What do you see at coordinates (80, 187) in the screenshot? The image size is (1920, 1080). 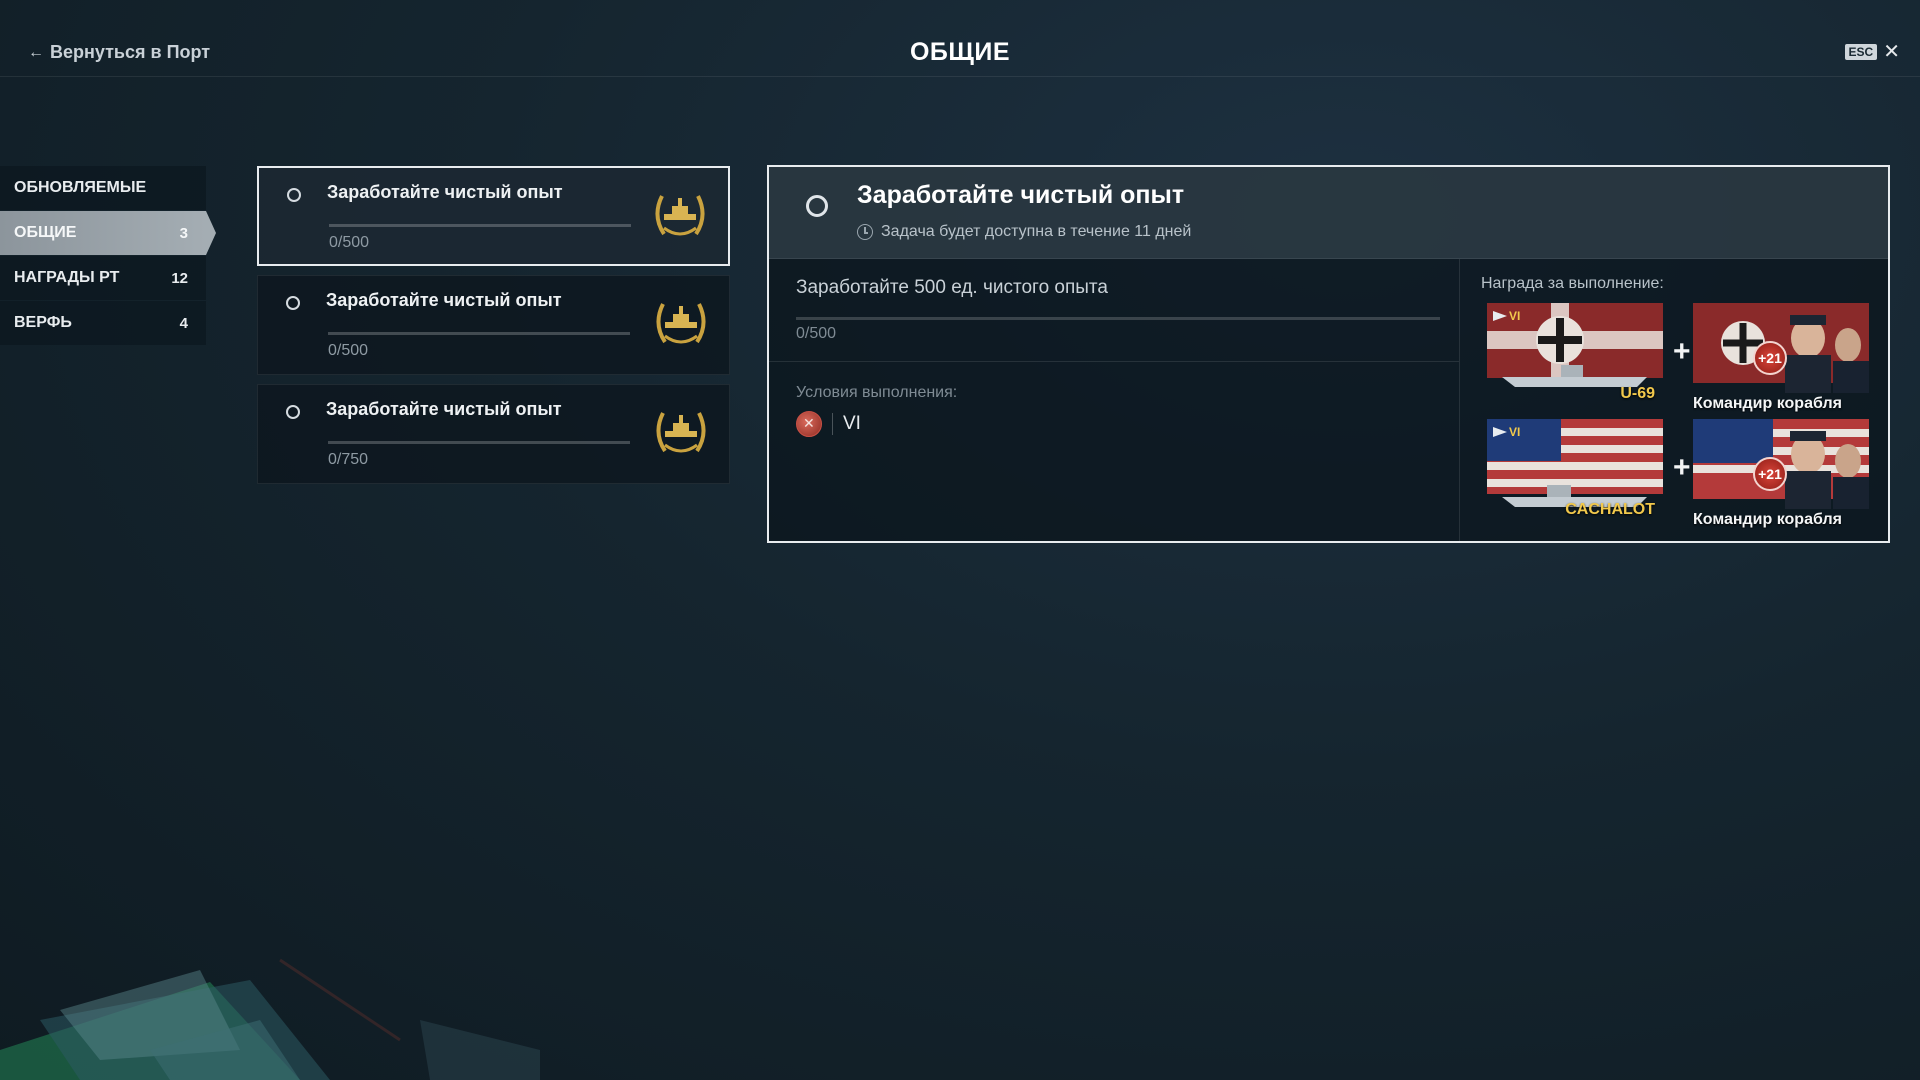 I see `sidebar-item-label: ОБНОВЛЯЕМЫЕ` at bounding box center [80, 187].